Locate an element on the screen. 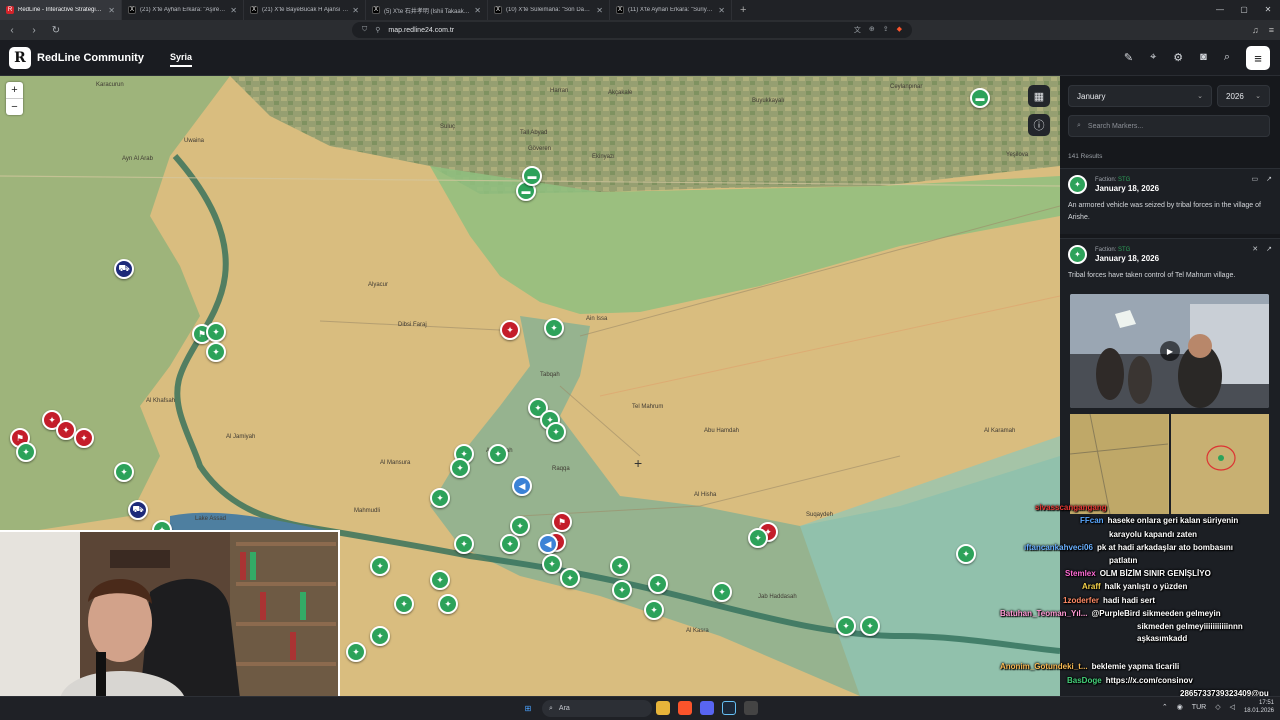 The image size is (1280, 720). close-icon: ✕ is located at coordinates (1255, 249).